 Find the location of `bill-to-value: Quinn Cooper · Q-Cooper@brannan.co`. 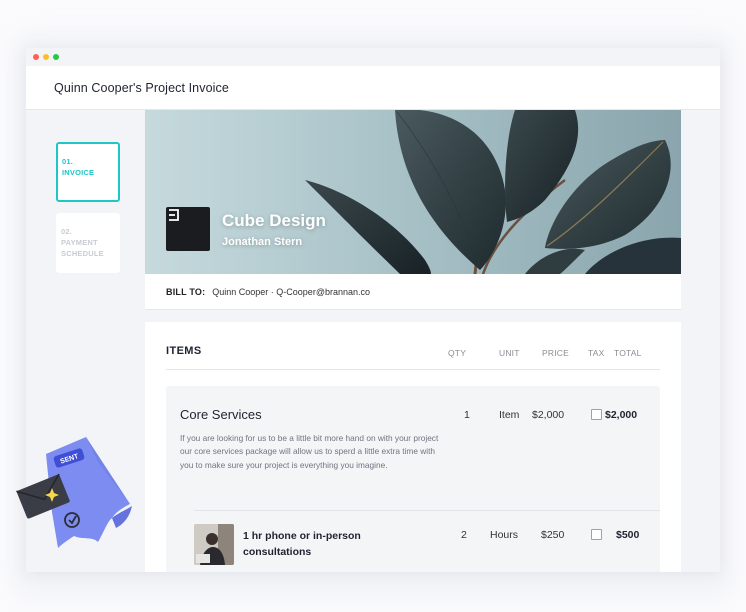

bill-to-value: Quinn Cooper · Q-Cooper@brannan.co is located at coordinates (291, 291).